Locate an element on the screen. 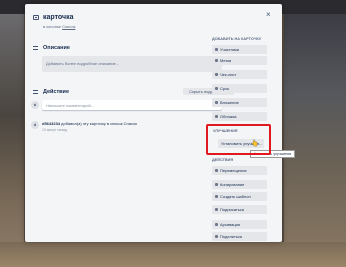 The width and height of the screenshot is (346, 267). archive-button: Архивация is located at coordinates (239, 224).